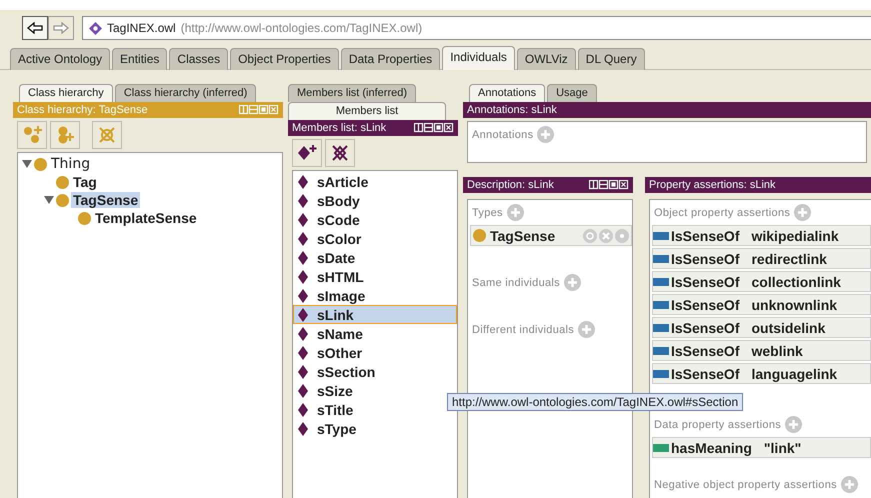 This screenshot has width=871, height=498. I want to click on member-item: sImage, so click(331, 295).